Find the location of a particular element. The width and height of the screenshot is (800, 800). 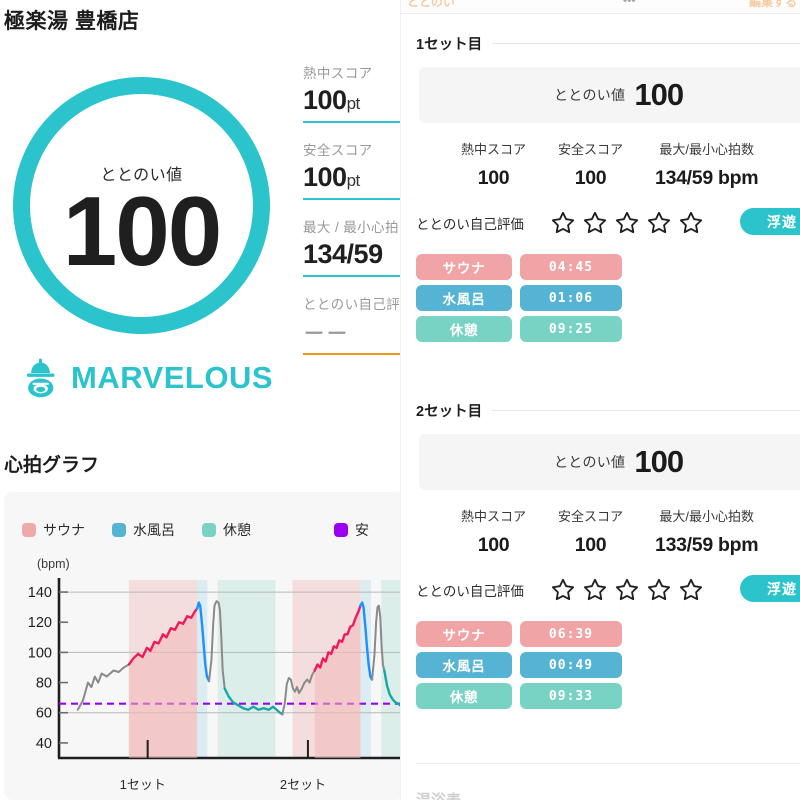

phase-row: サウナ 06:39 is located at coordinates (608, 634).